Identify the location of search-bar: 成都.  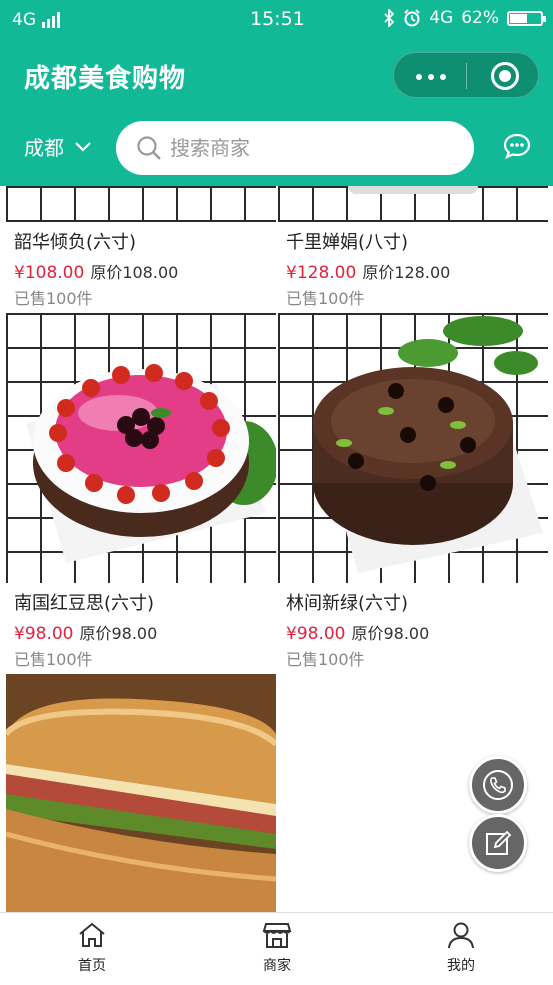
(276, 149).